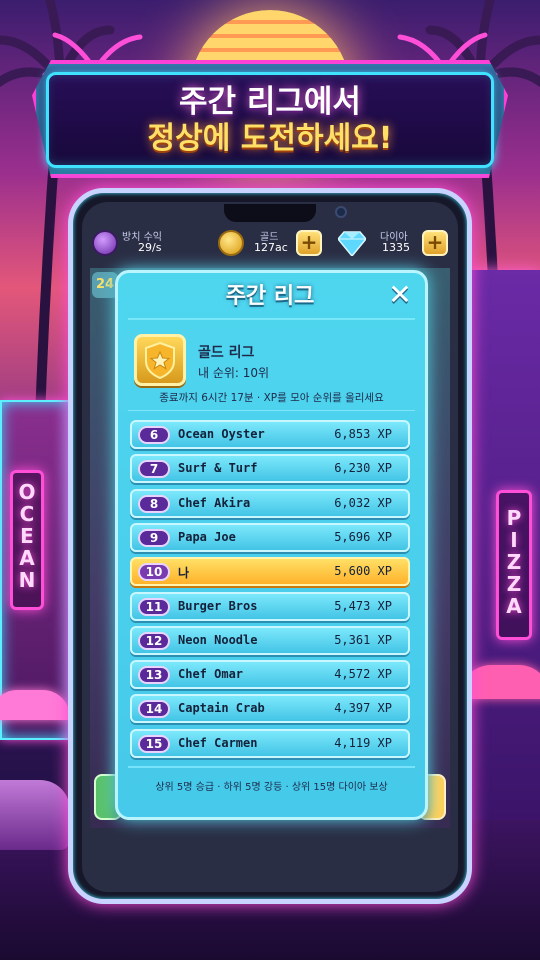  Describe the element at coordinates (363, 605) in the screenshot. I see `player-xp: 5,473 XP` at that location.